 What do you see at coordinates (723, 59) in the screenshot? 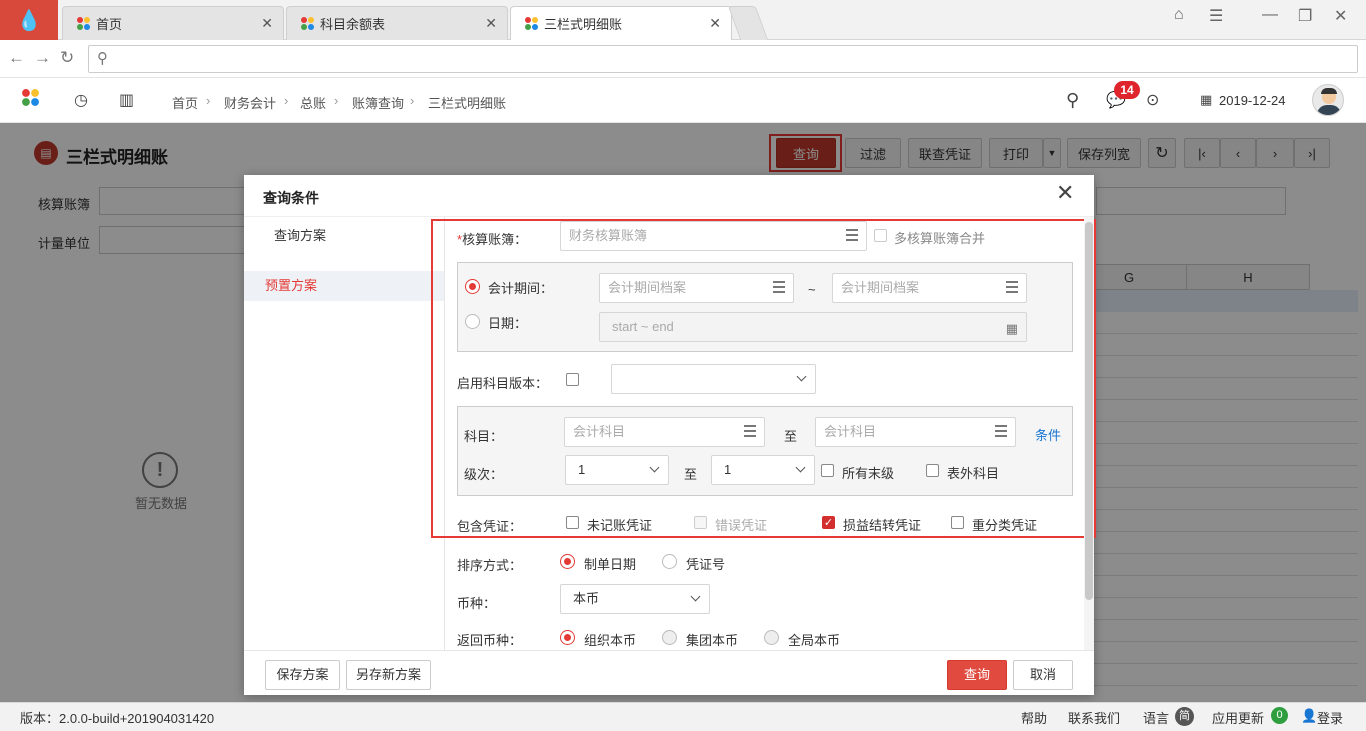
I see `url-input: ⚲` at bounding box center [723, 59].